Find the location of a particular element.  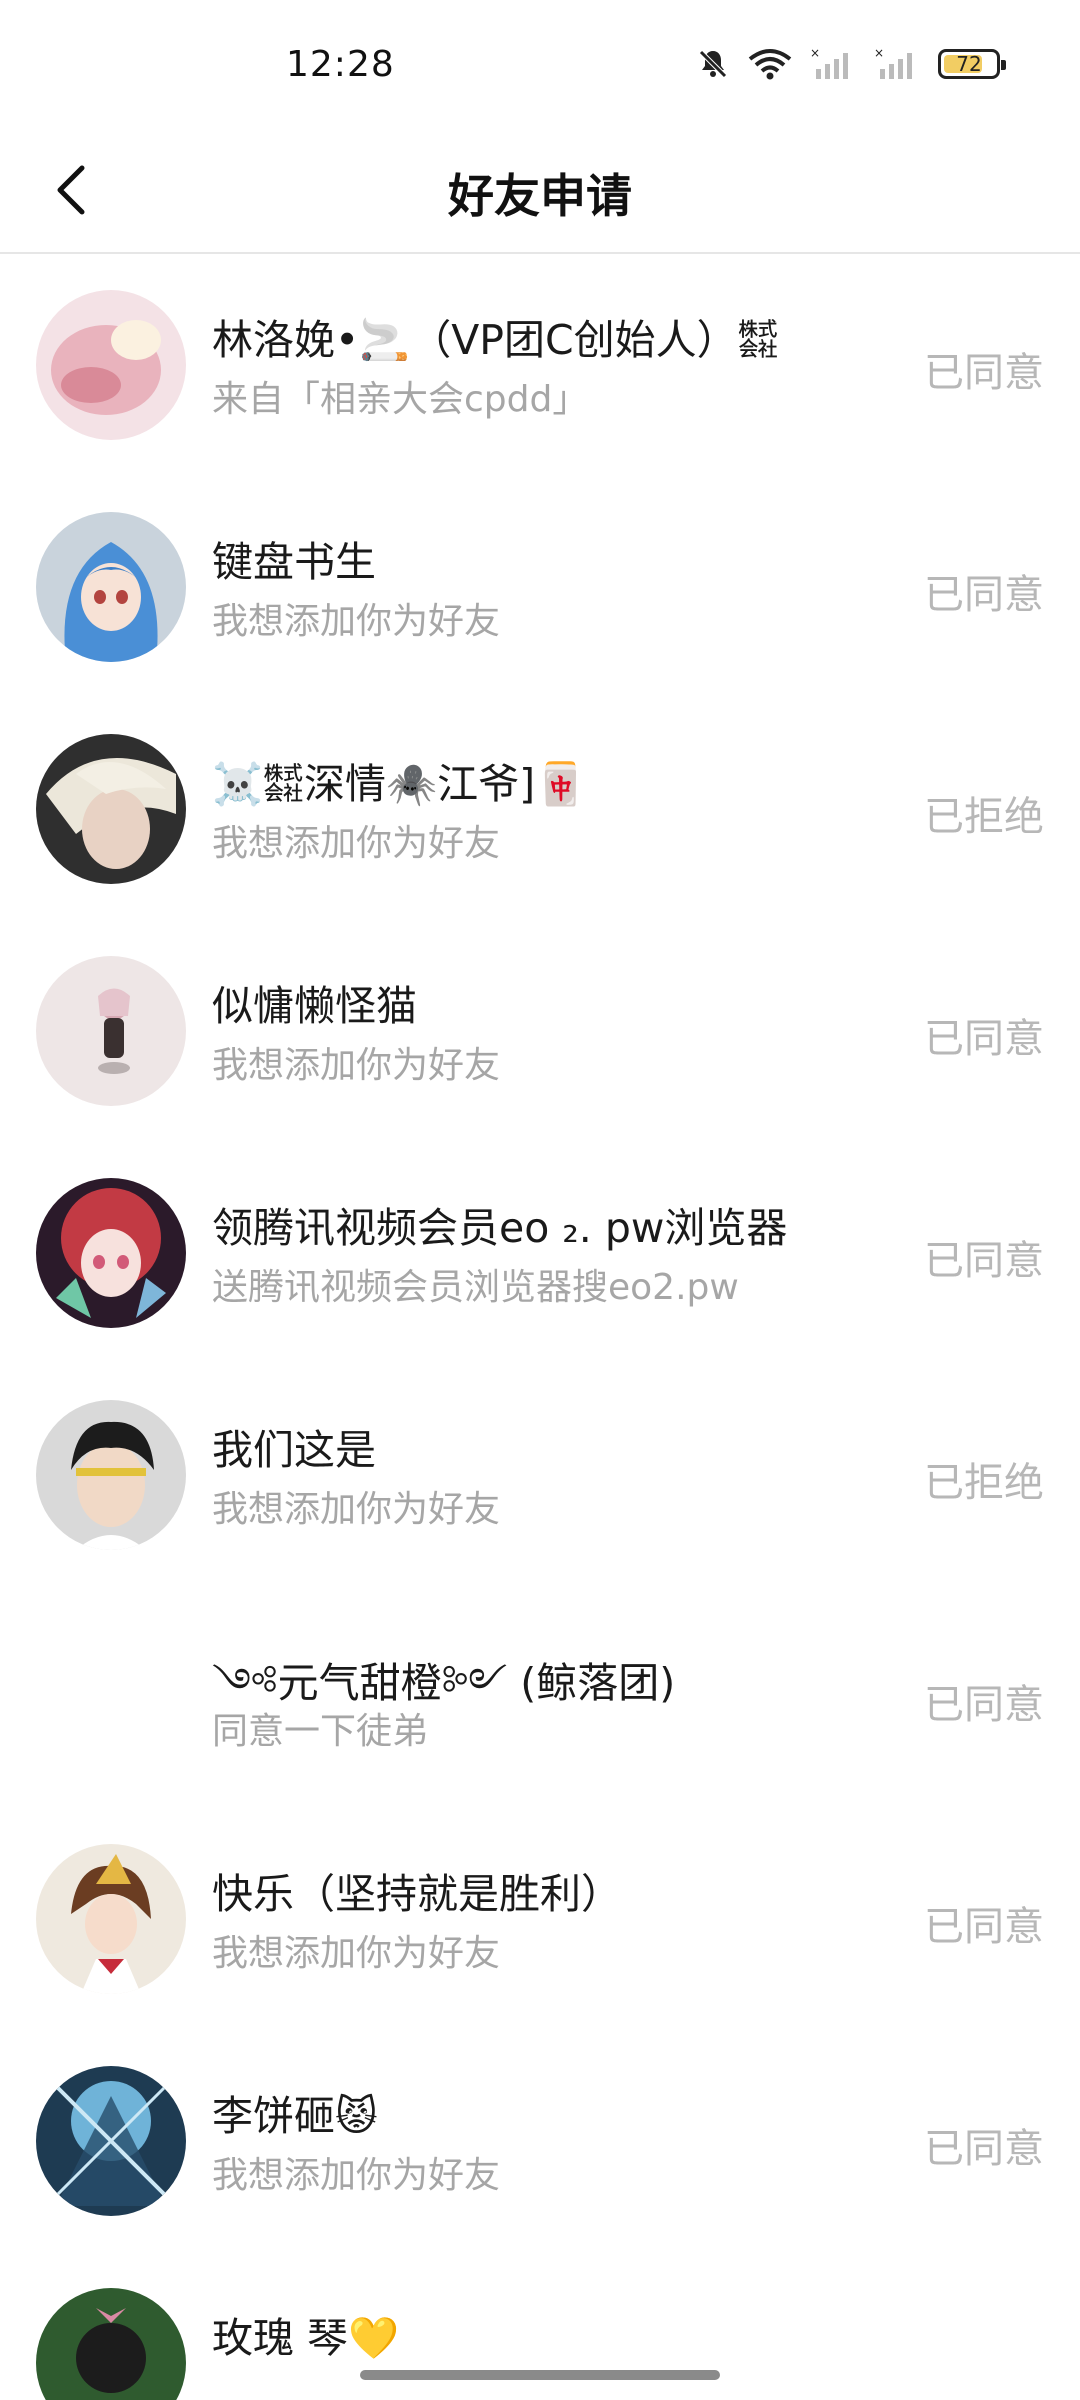

list-item: 快乐（坚持就是胜利） 我想添加你为好友 已同意 is located at coordinates (540, 1919).